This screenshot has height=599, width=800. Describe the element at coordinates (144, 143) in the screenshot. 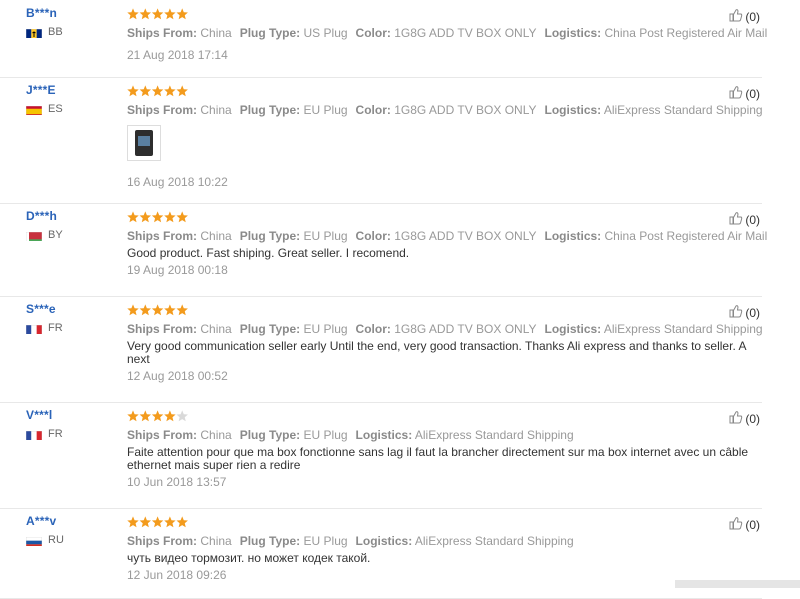

I see `review-photo-thumbnail` at that location.